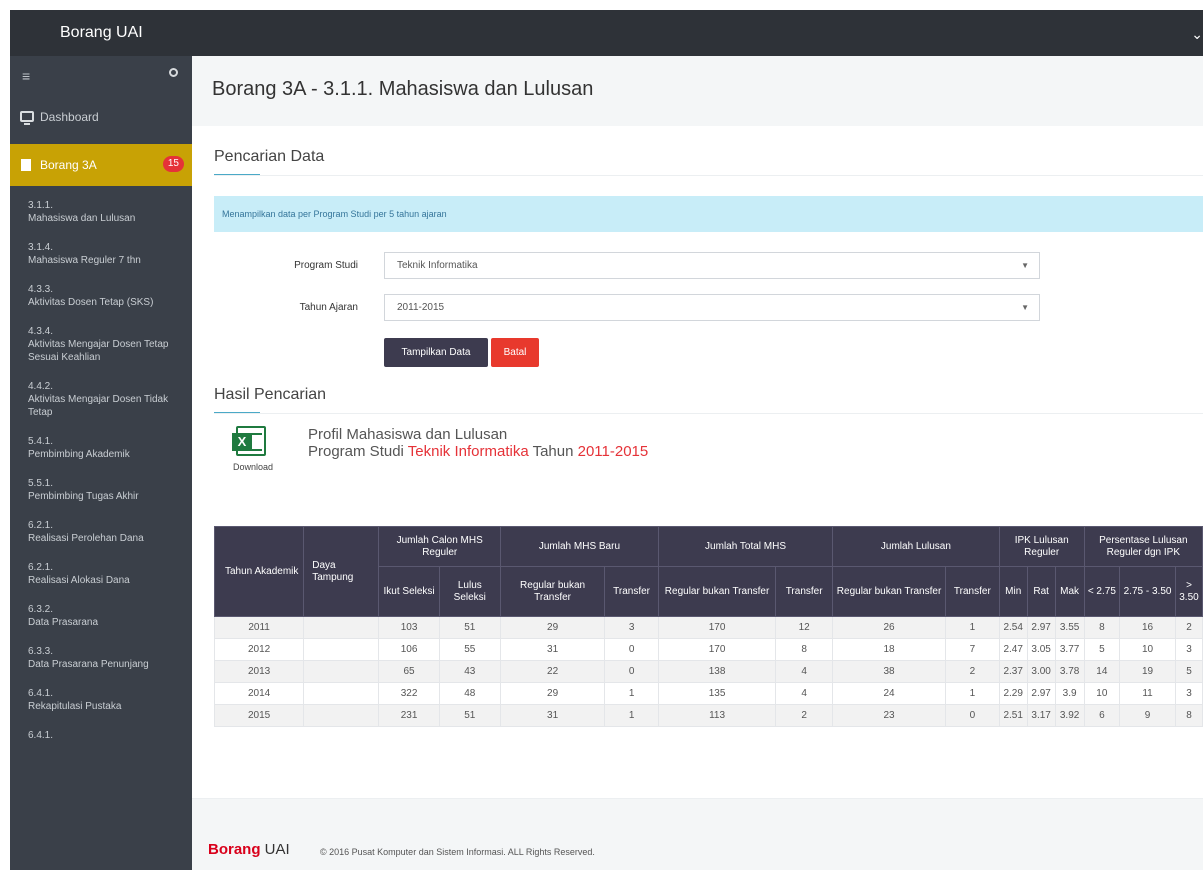 Image resolution: width=1203 pixels, height=870 pixels. Describe the element at coordinates (173, 72) in the screenshot. I see `power-icon` at that location.